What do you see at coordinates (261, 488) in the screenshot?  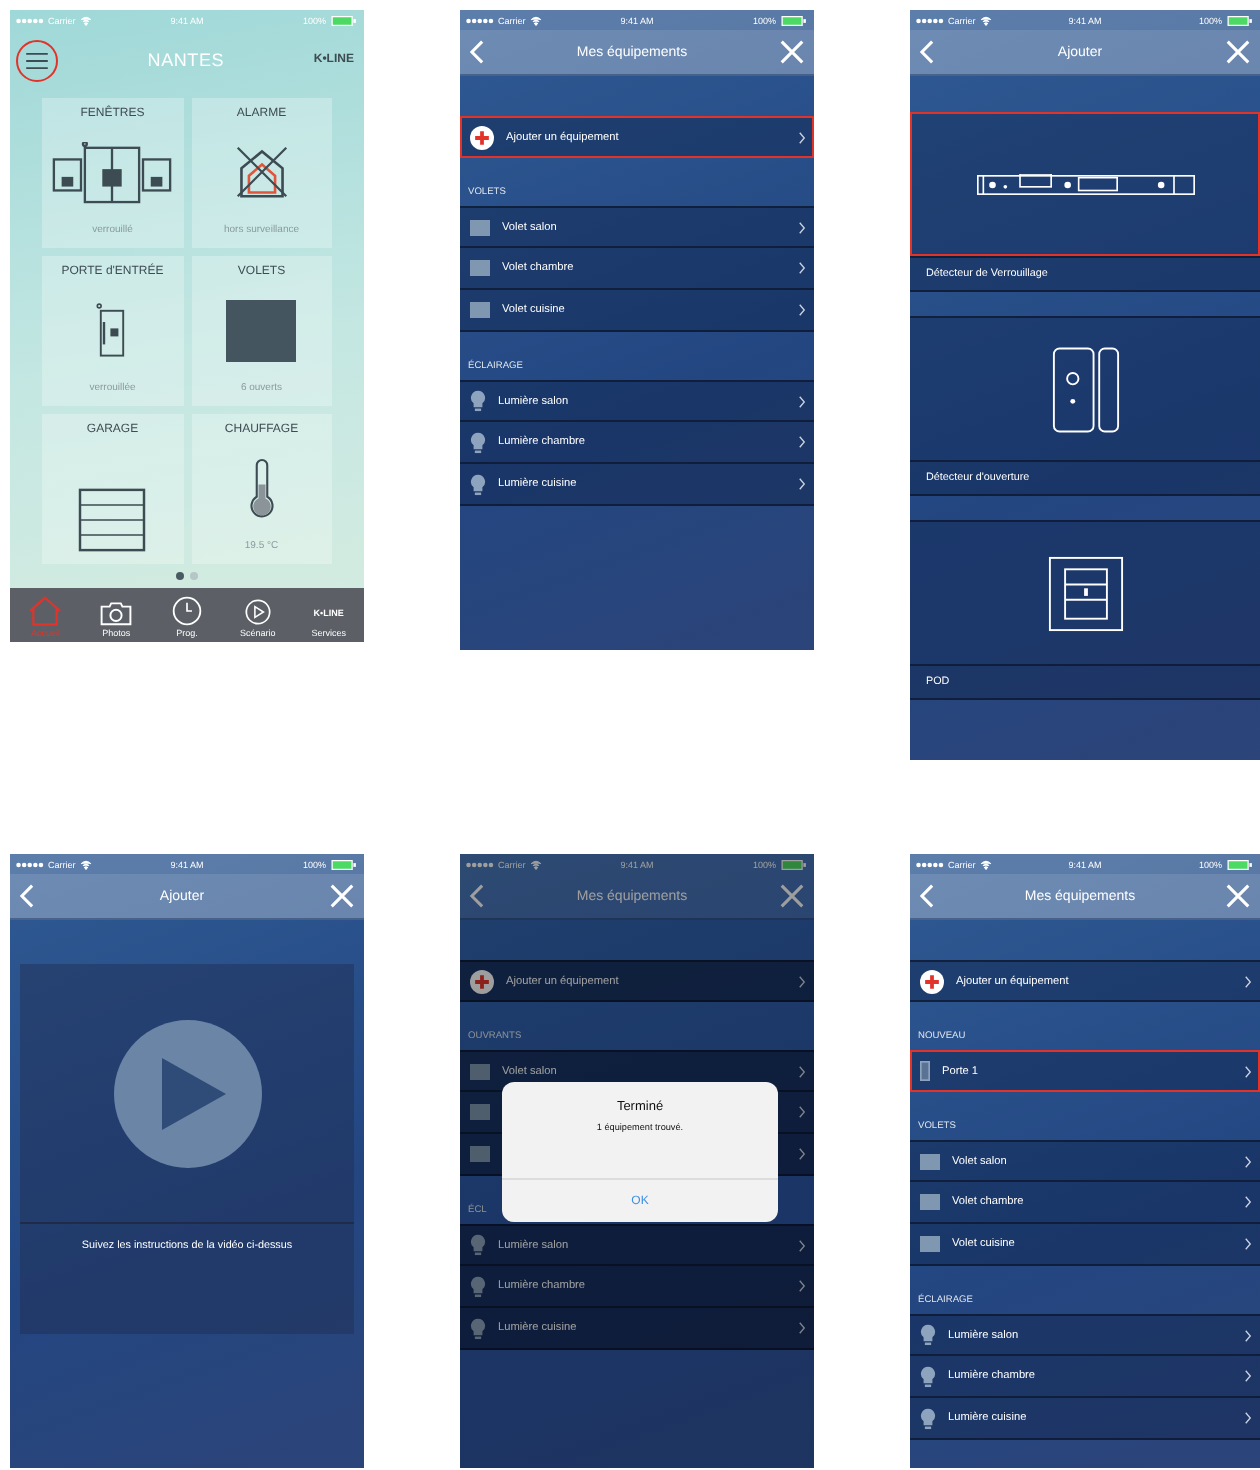 I see `thermometer-icon` at bounding box center [261, 488].